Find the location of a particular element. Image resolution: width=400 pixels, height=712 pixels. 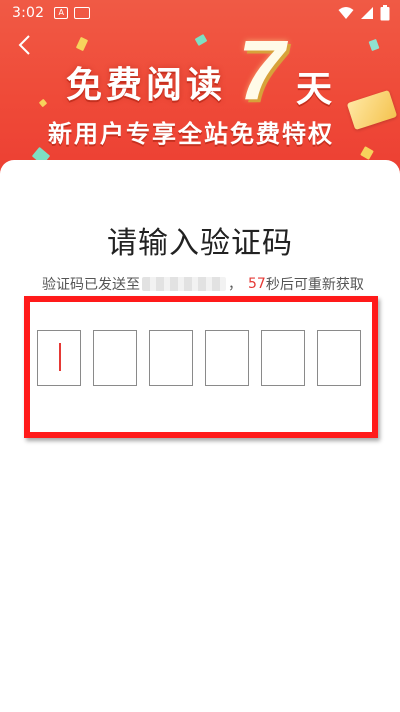

chevron-left-icon is located at coordinates (24, 45).